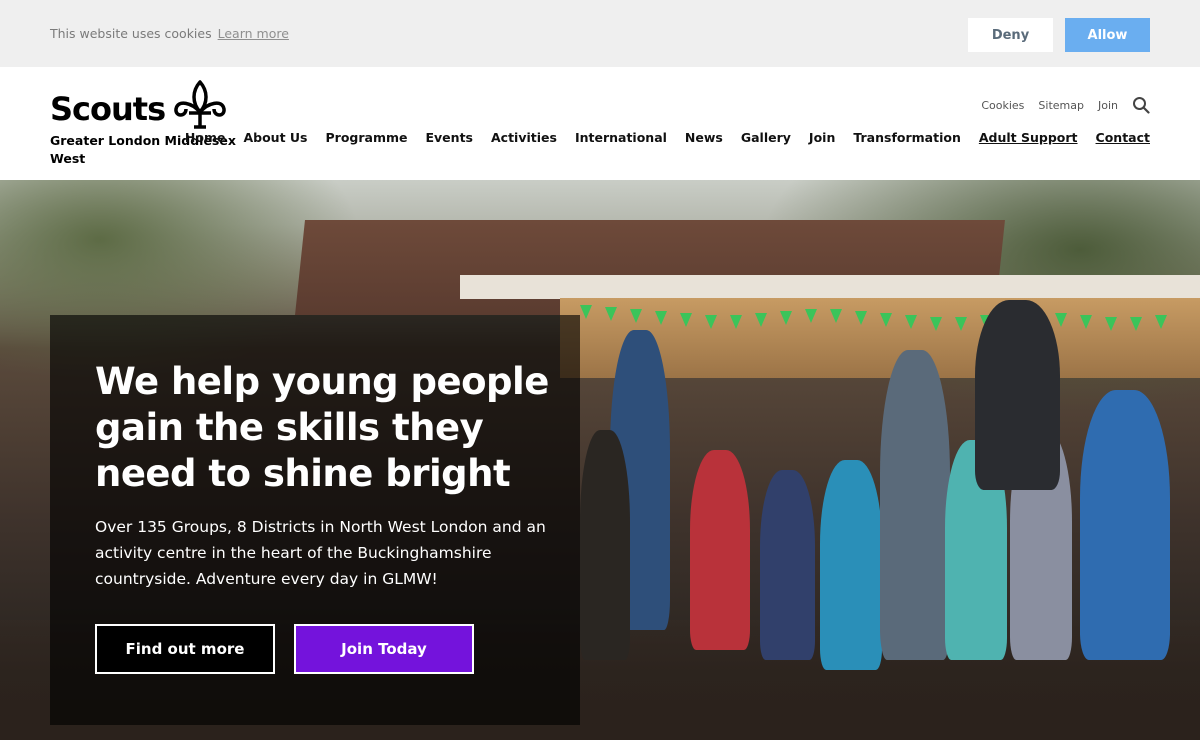 The height and width of the screenshot is (740, 1200). Describe the element at coordinates (621, 137) in the screenshot. I see `nav-international: International` at that location.